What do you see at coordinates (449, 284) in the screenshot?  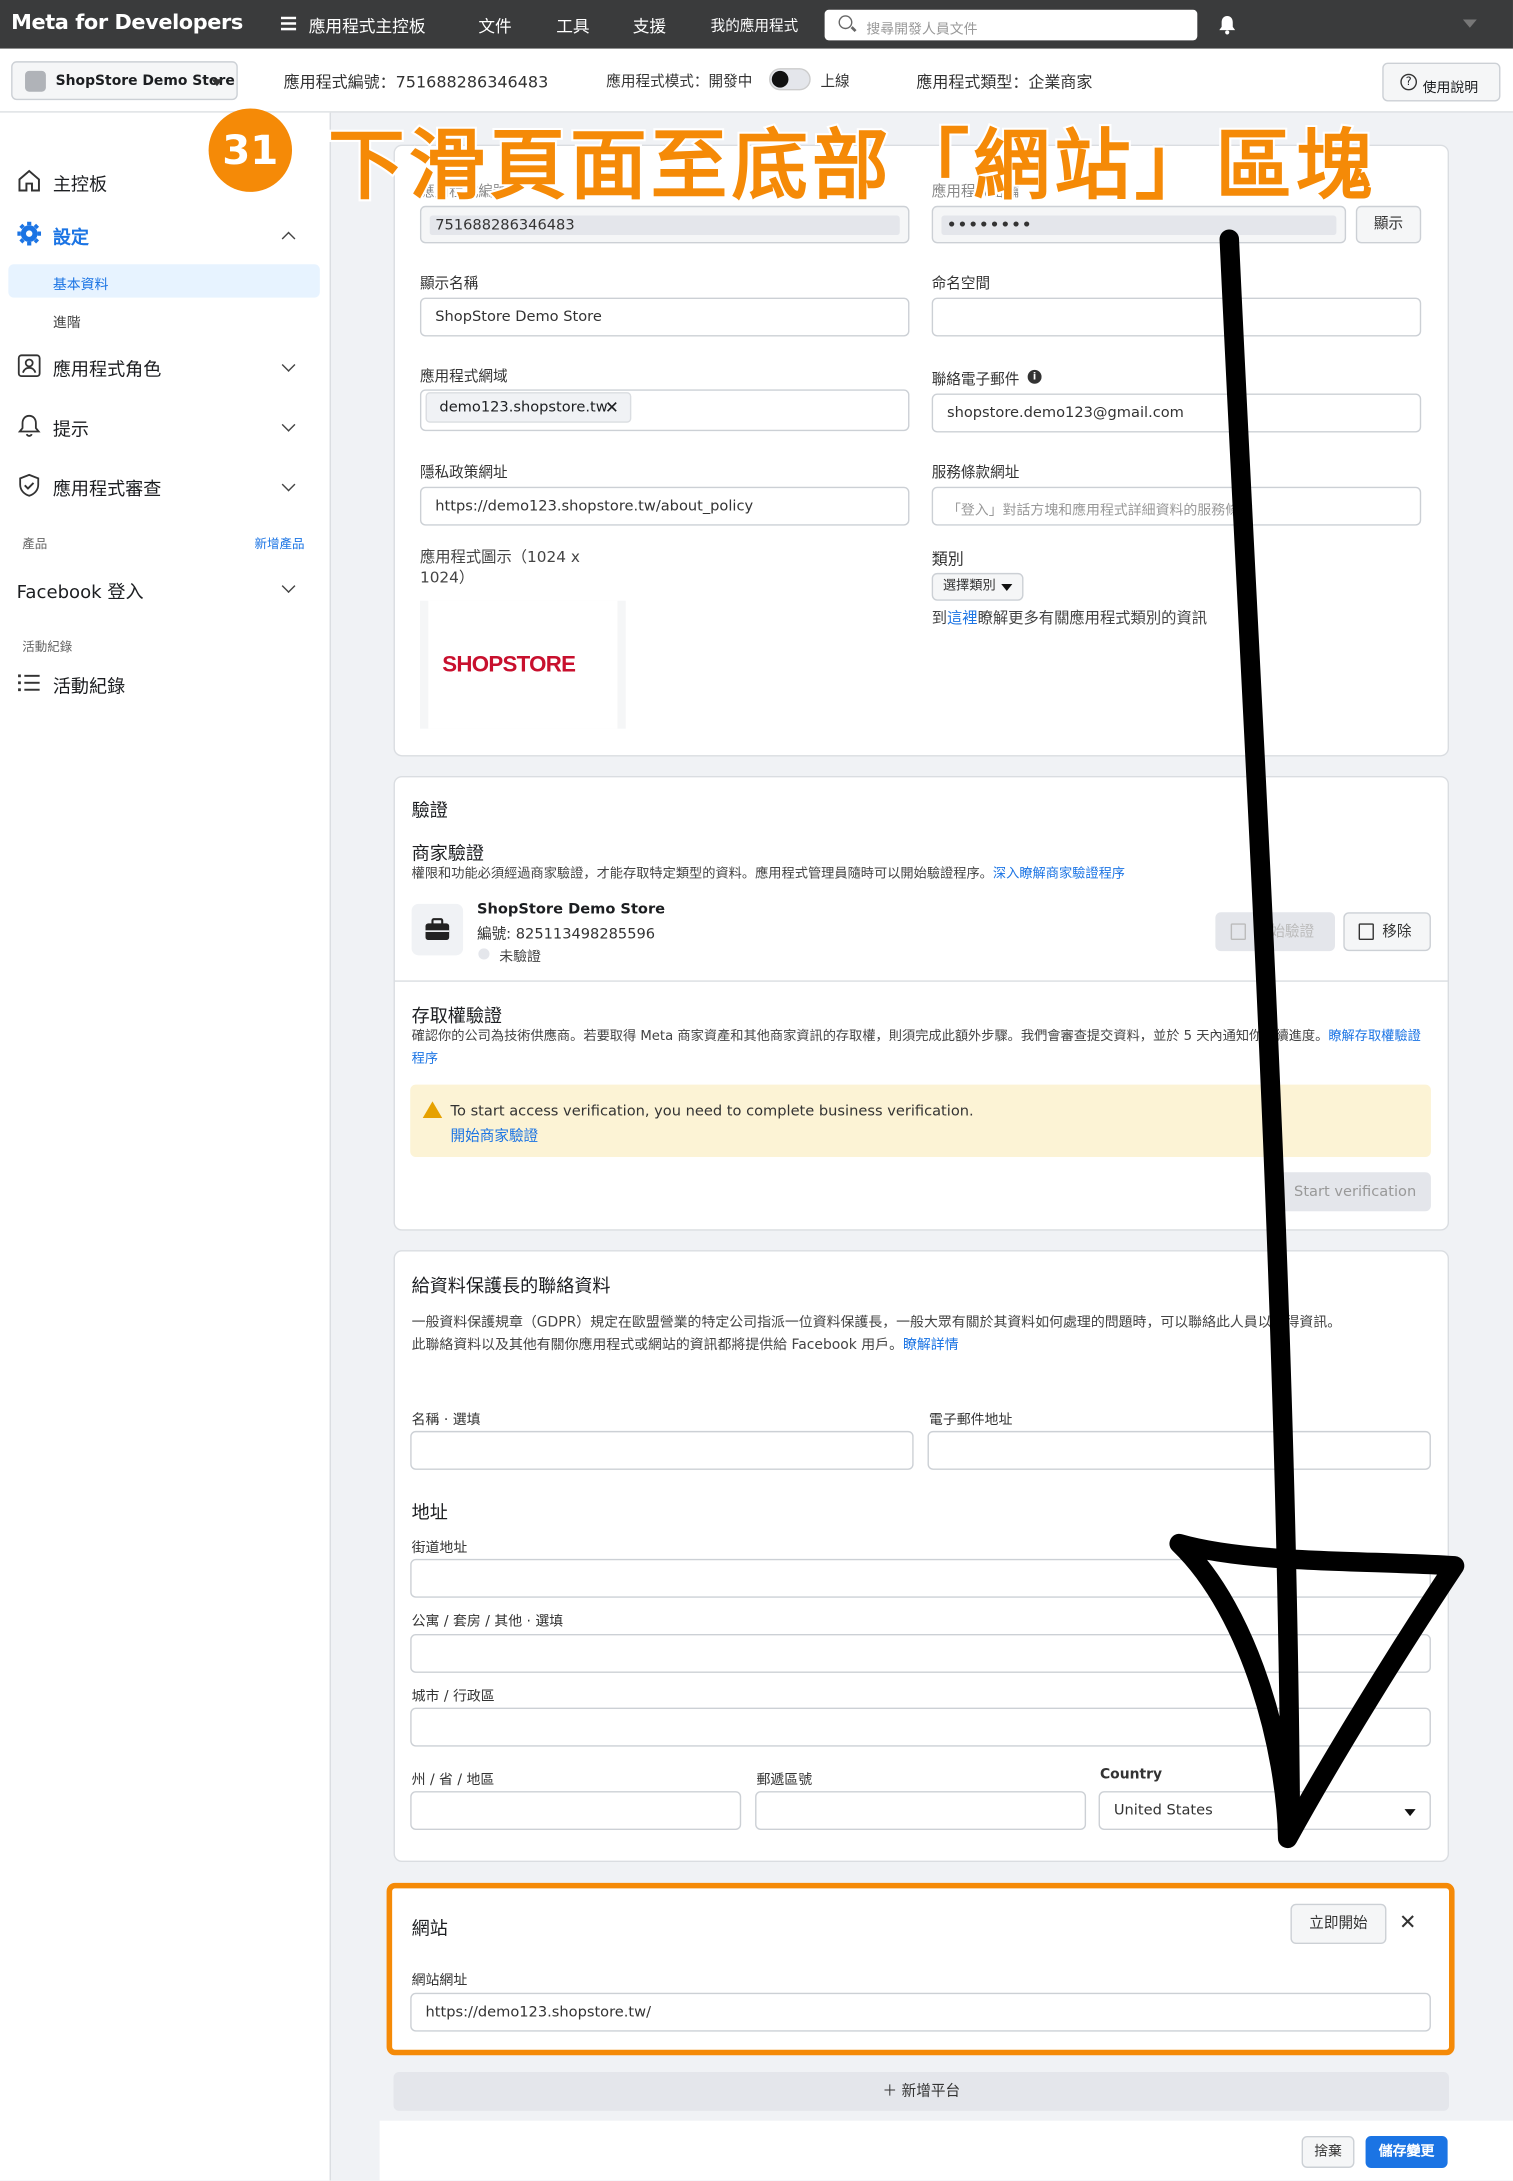 I see `display-name-label: 顯示名稱` at bounding box center [449, 284].